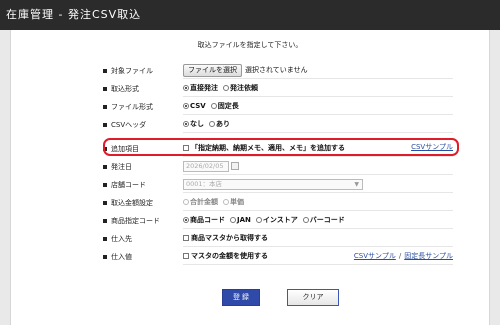 The width and height of the screenshot is (500, 325). I want to click on row-mode: 取込形式 直接発注 発注依頼, so click(278, 88).